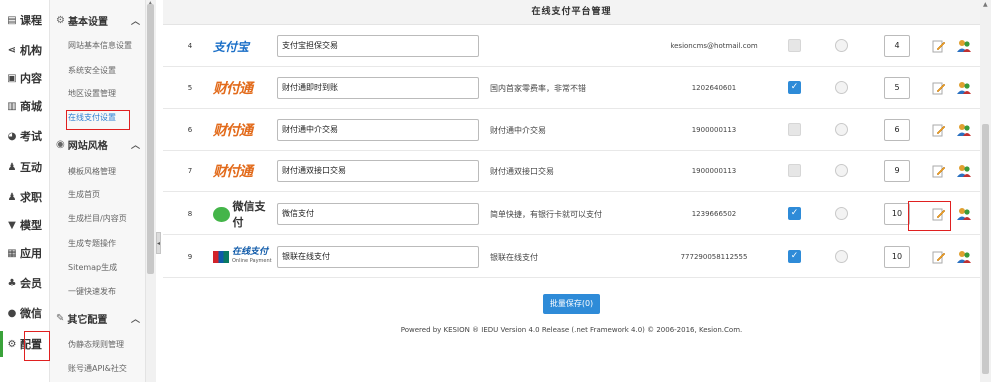  I want to click on order-input: 5, so click(897, 88).